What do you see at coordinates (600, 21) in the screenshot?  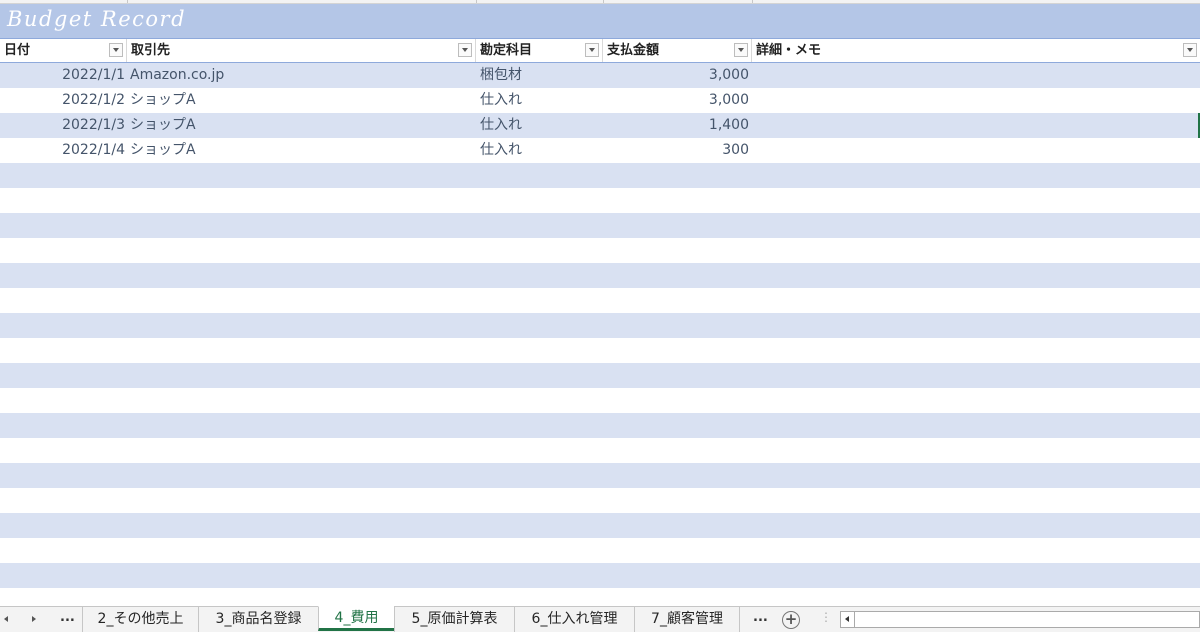 I see `title-band: Budget Record` at bounding box center [600, 21].